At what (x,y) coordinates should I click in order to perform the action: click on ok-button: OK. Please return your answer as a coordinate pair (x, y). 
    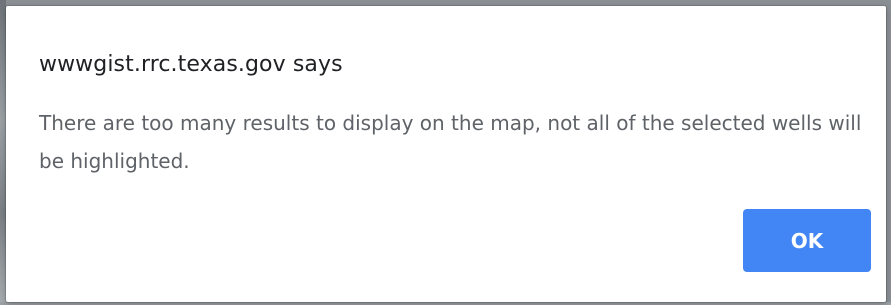
    Looking at the image, I should click on (807, 240).